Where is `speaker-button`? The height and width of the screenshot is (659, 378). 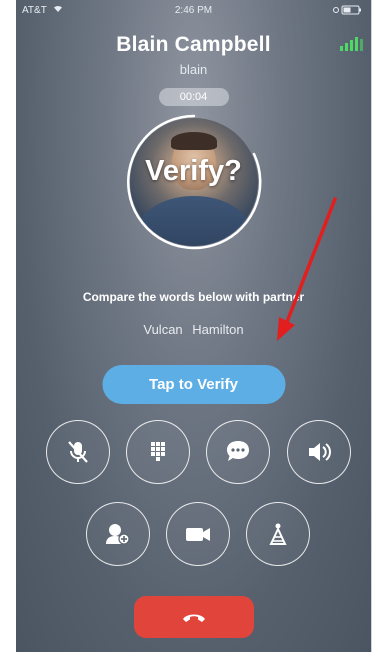 speaker-button is located at coordinates (319, 452).